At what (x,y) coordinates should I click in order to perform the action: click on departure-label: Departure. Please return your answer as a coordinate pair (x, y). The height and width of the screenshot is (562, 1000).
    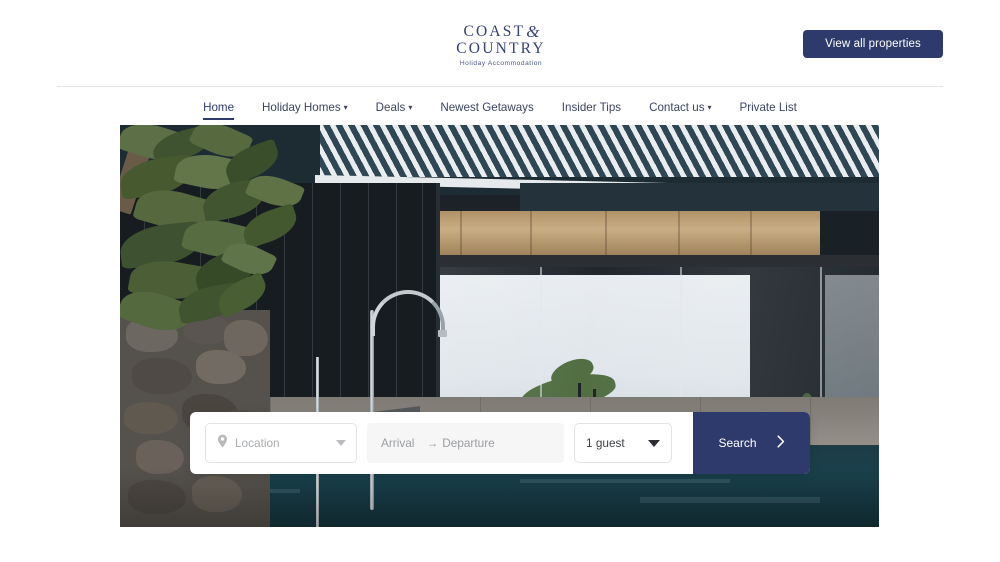
    Looking at the image, I should click on (468, 443).